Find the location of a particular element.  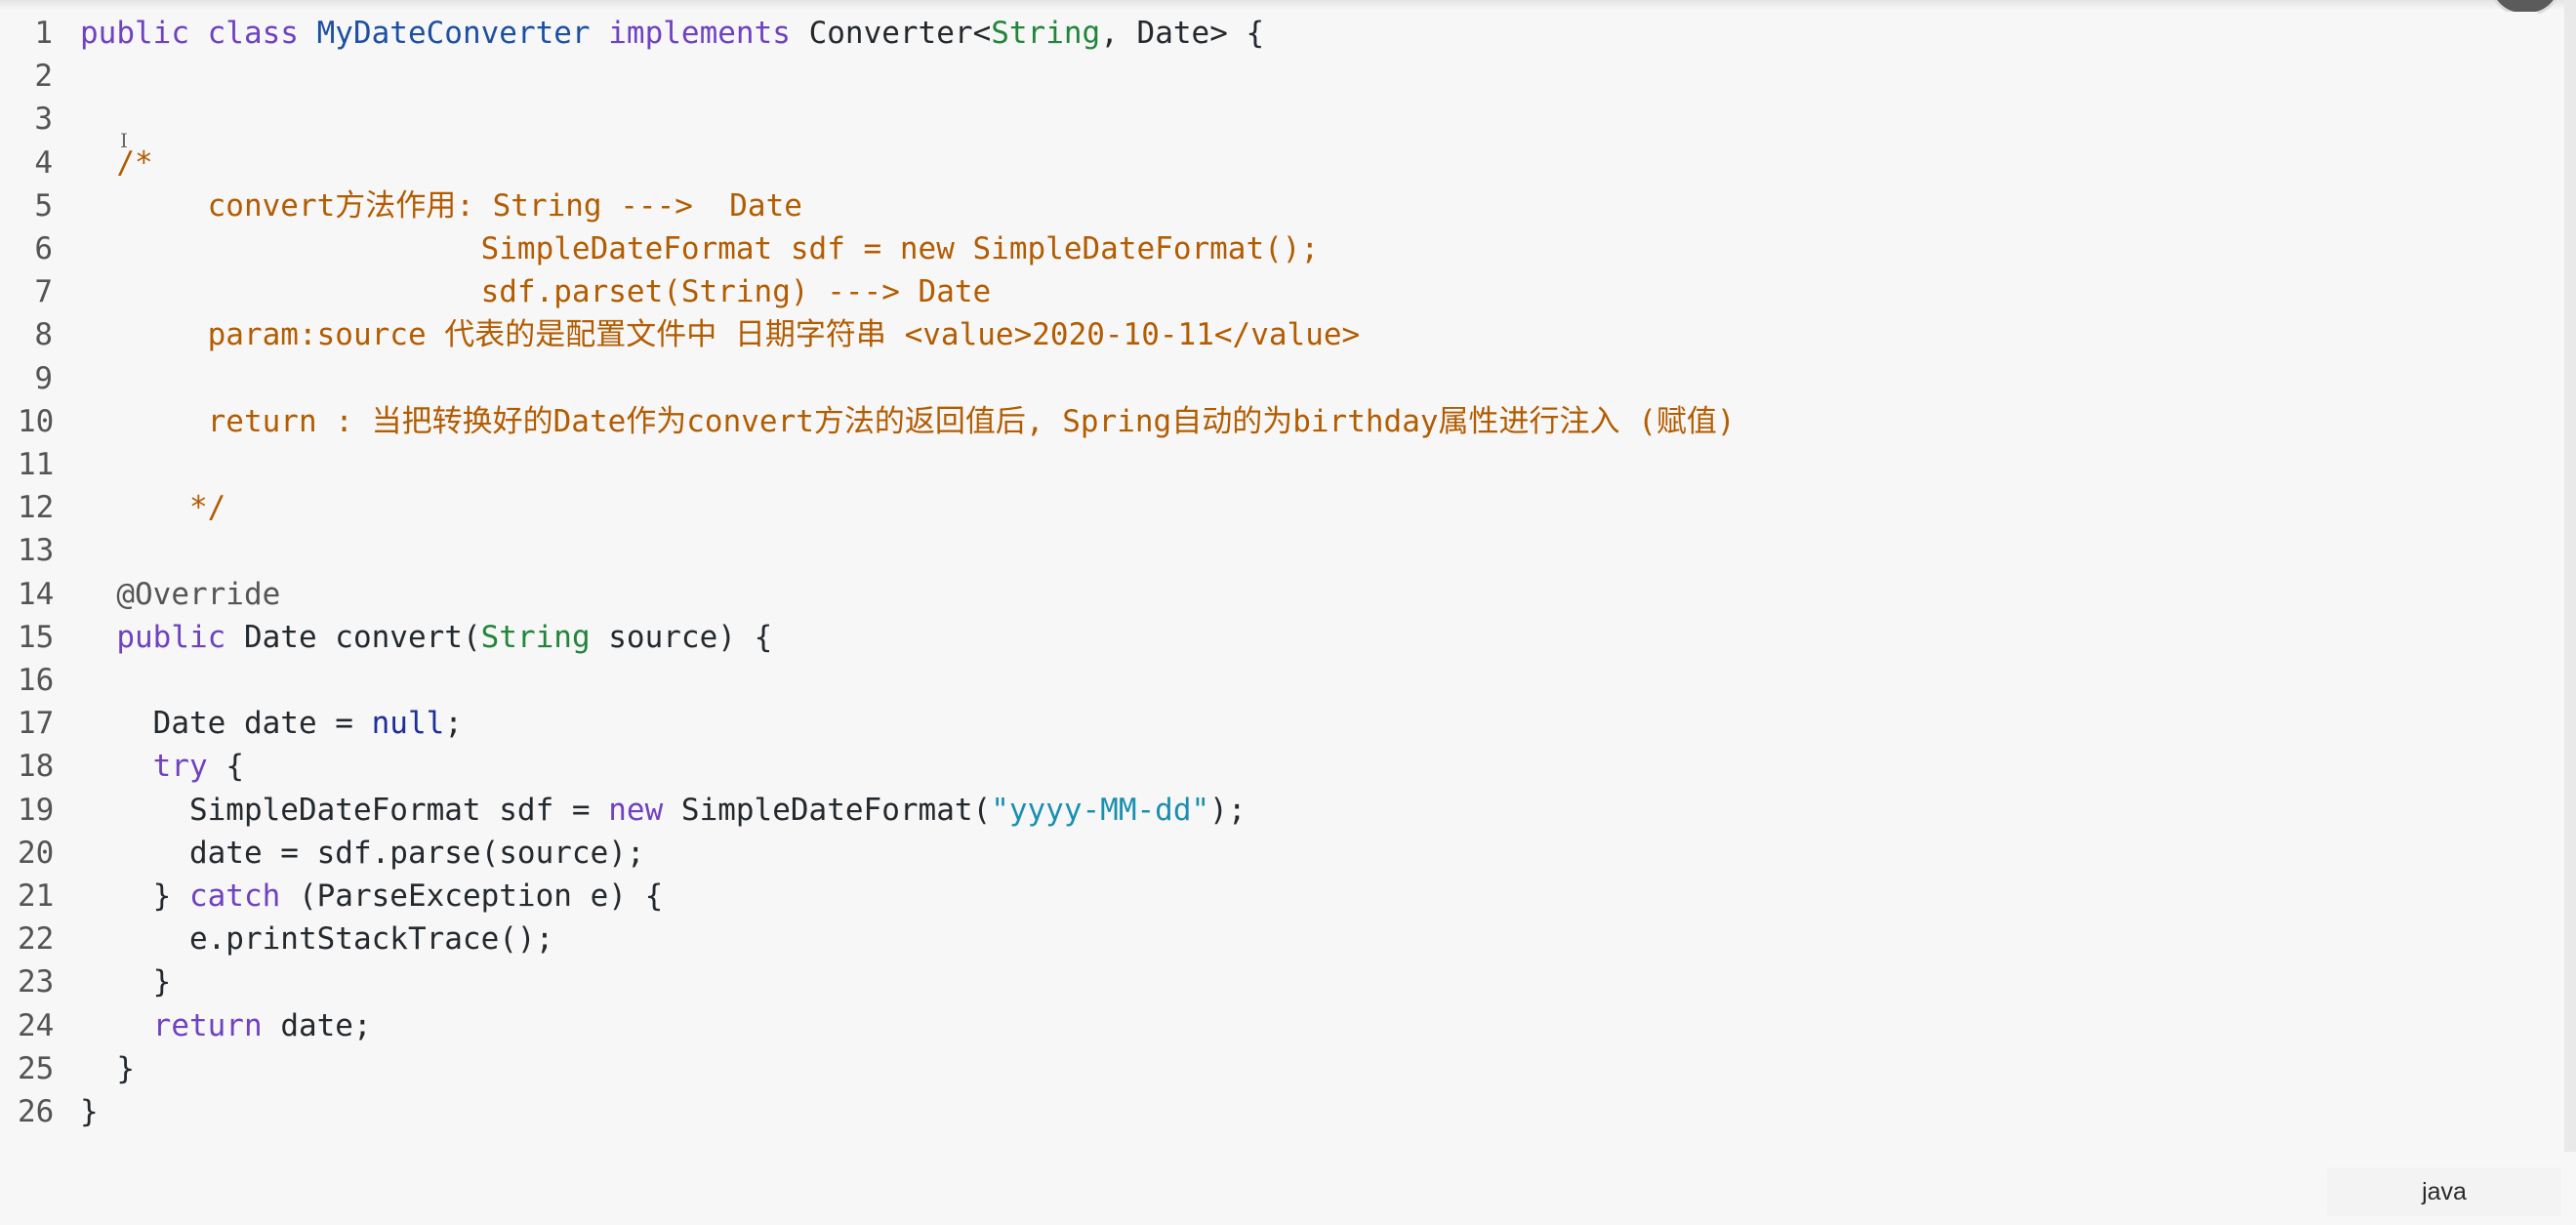

code-token: Date convert( is located at coordinates (362, 637).